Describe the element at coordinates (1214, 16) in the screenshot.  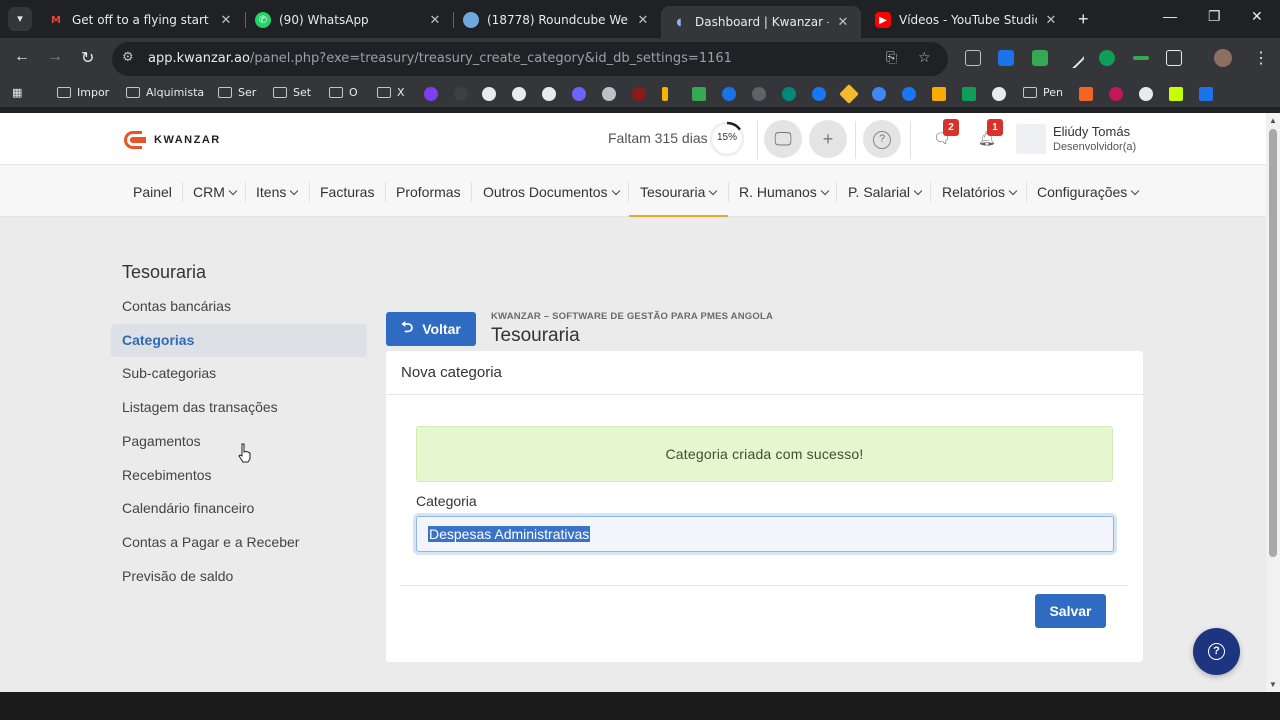
I see `restore-icon: ❐` at that location.